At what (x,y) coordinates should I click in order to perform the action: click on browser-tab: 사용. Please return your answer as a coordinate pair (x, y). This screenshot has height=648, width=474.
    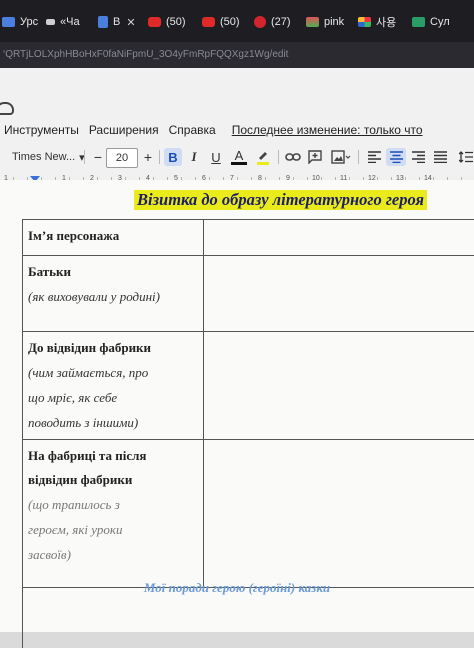
    Looking at the image, I should click on (377, 22).